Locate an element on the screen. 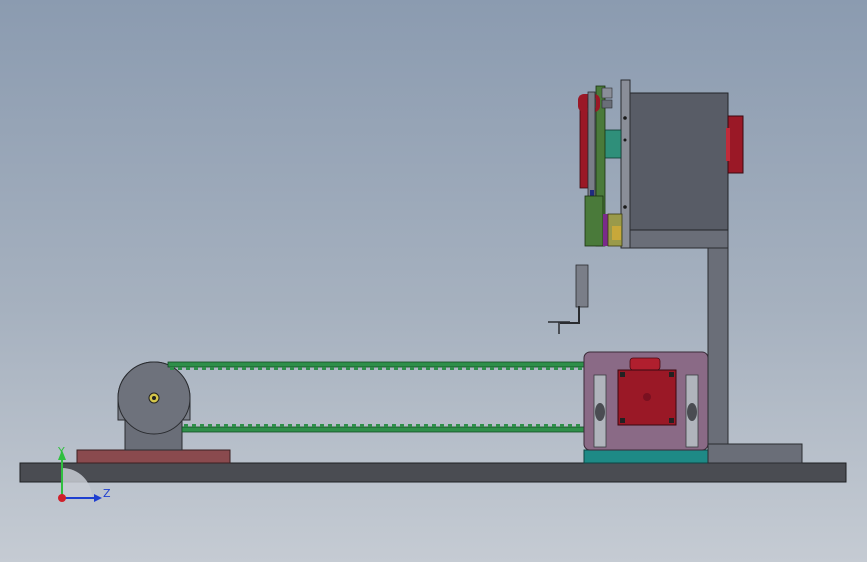  slot-bolt-right is located at coordinates (692, 412).